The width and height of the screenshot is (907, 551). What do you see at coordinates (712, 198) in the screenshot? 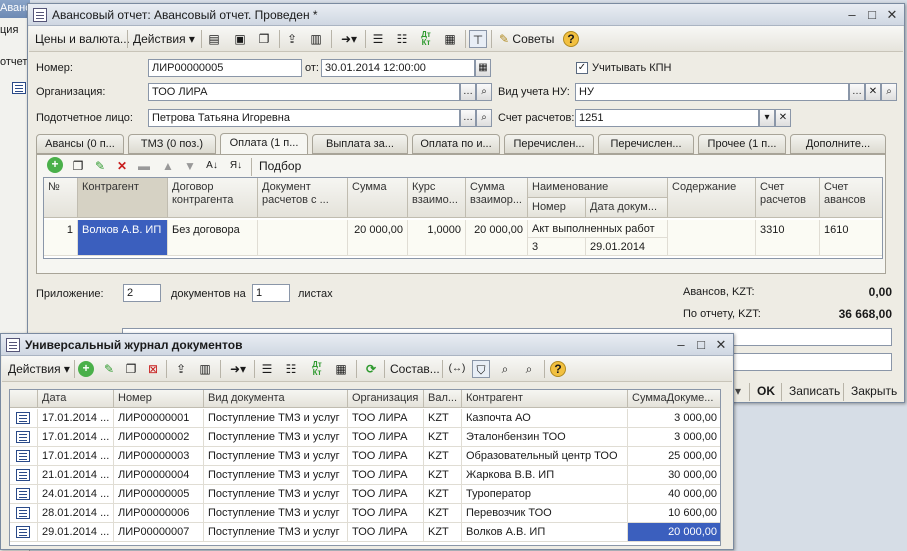
I see `col-header-content: Содержание` at bounding box center [712, 198].